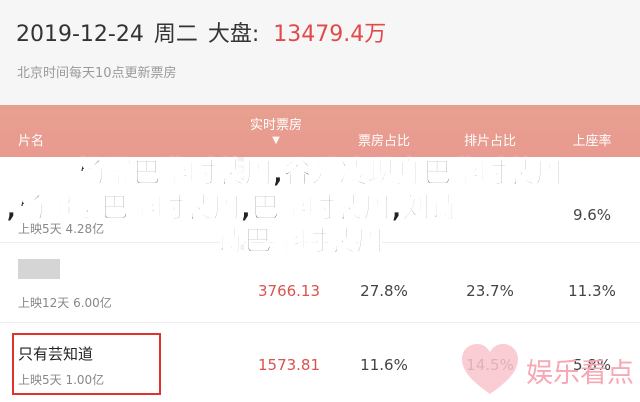 This screenshot has width=640, height=402. Describe the element at coordinates (490, 142) in the screenshot. I see `column-header-screen-share: 排片占比` at that location.